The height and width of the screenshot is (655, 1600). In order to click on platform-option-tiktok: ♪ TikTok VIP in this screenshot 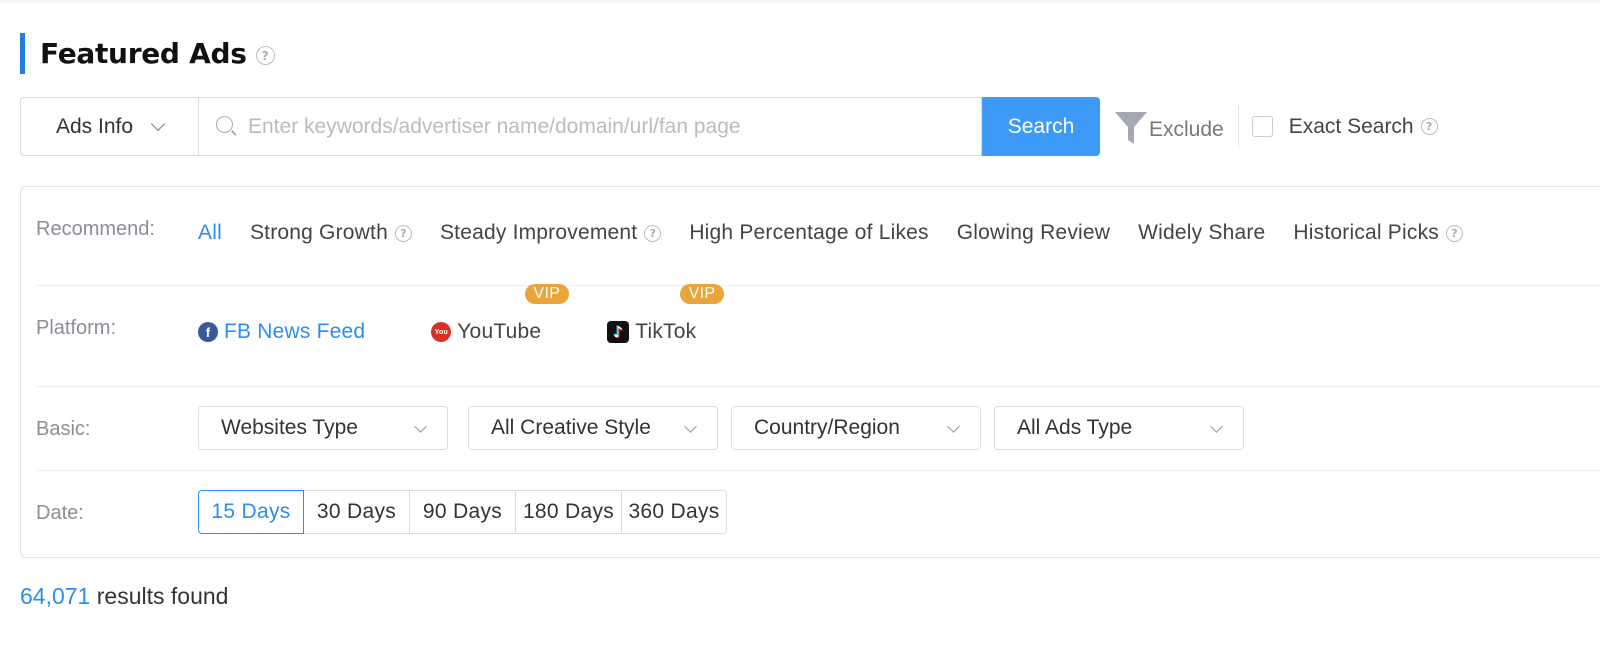, I will do `click(666, 314)`.